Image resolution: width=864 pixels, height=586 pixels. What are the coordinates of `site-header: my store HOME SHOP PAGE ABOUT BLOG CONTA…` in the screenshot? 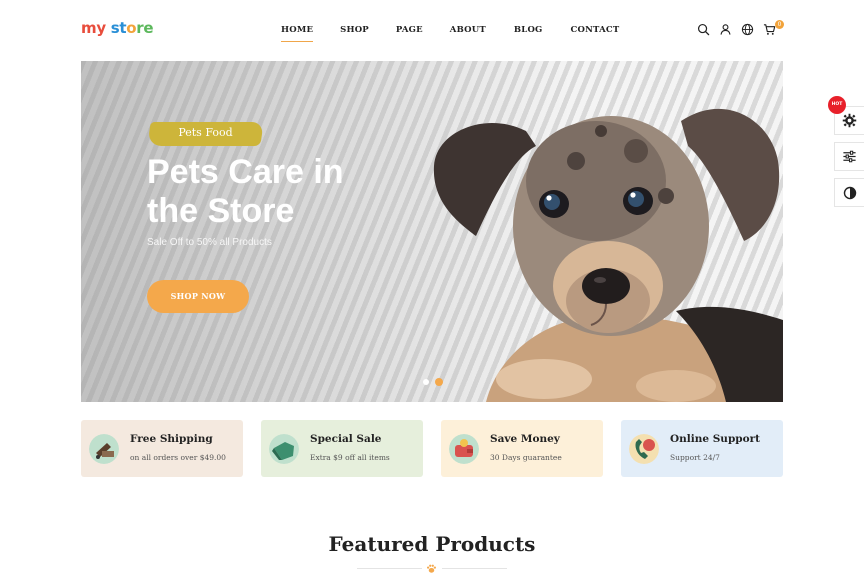 It's located at (432, 30).